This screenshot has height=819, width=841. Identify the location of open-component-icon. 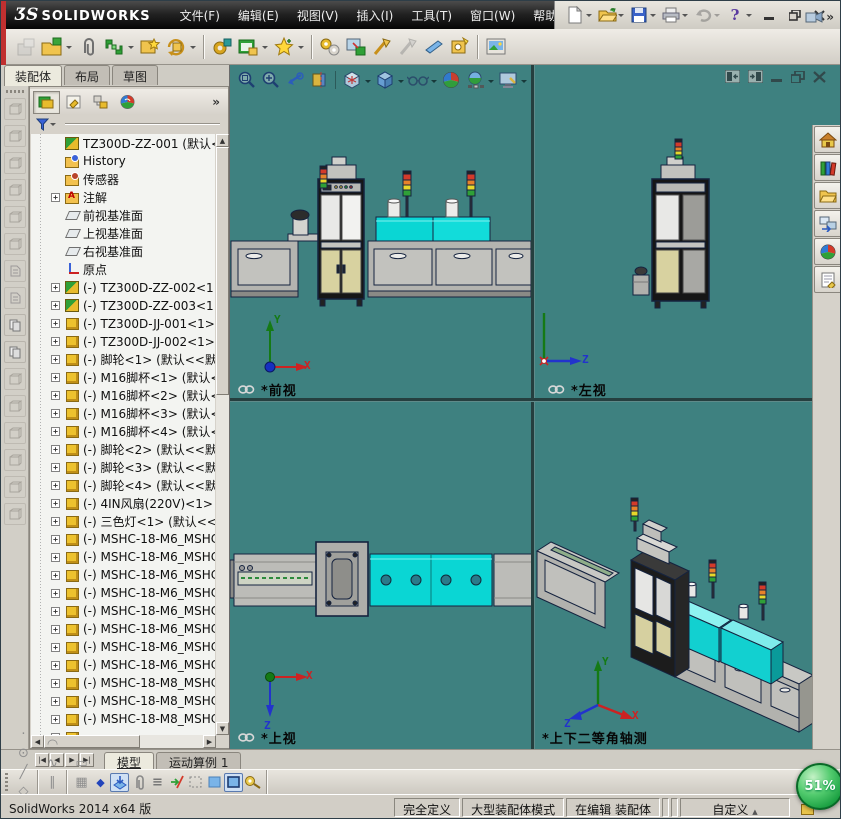
(52, 47).